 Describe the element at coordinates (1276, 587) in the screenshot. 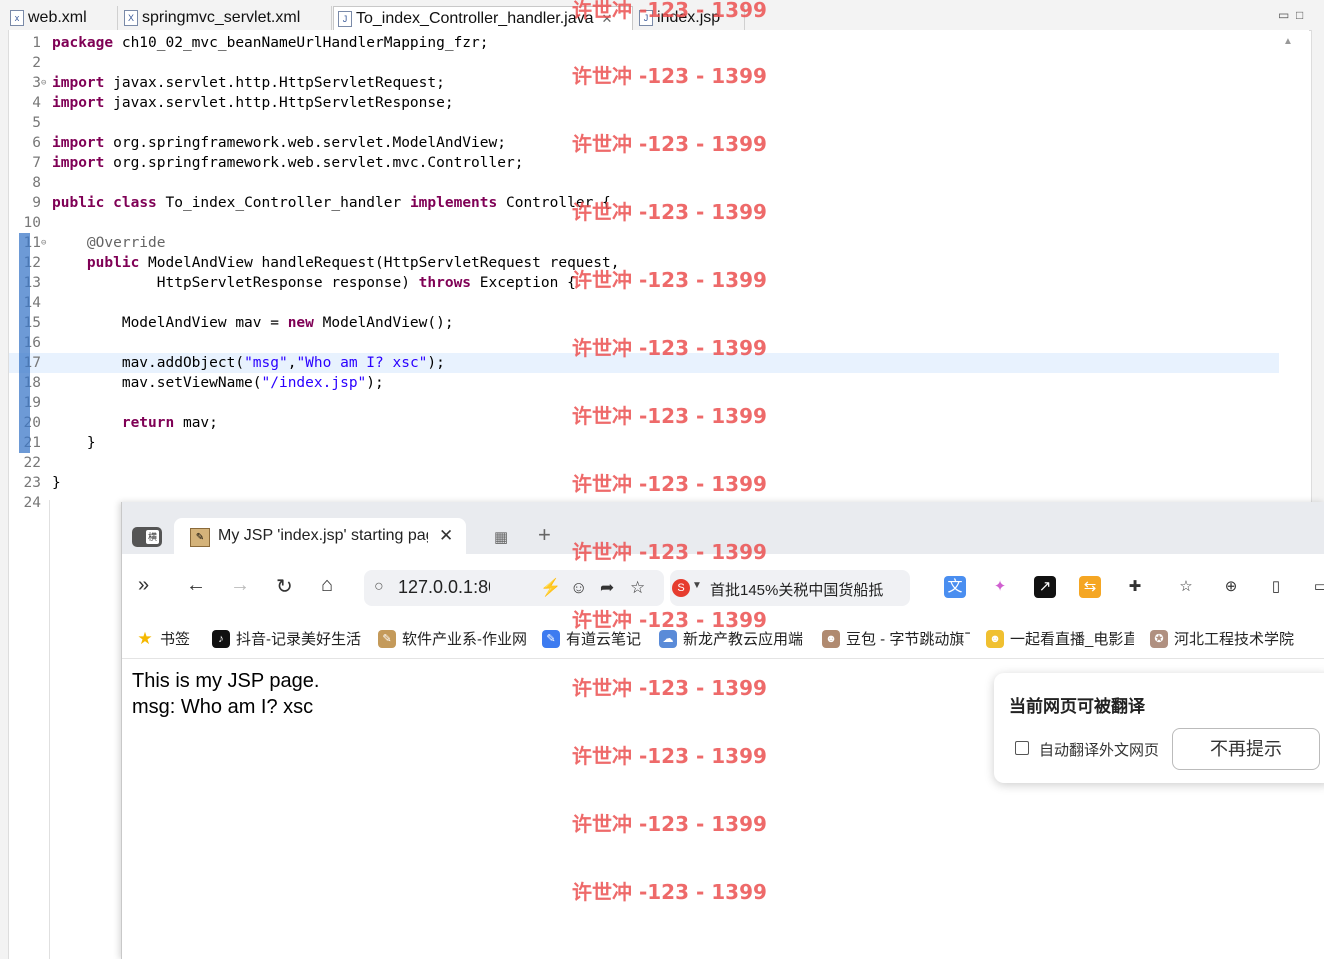

I see `mobile-icon: ▯` at that location.